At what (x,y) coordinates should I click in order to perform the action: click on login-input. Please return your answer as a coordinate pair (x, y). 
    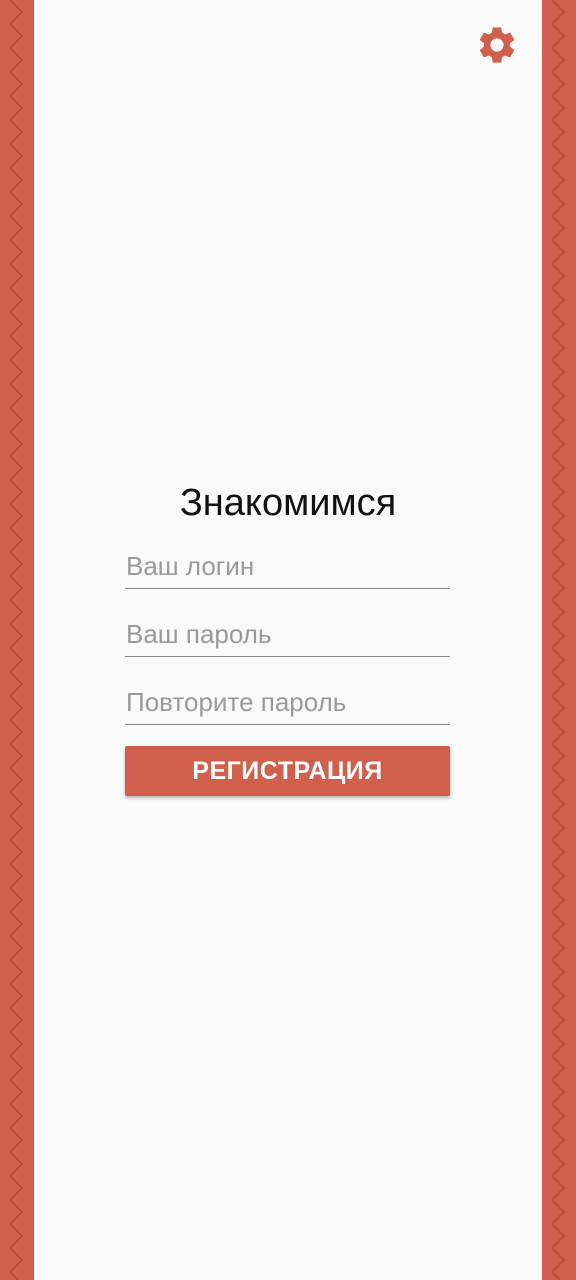
    Looking at the image, I should click on (287, 566).